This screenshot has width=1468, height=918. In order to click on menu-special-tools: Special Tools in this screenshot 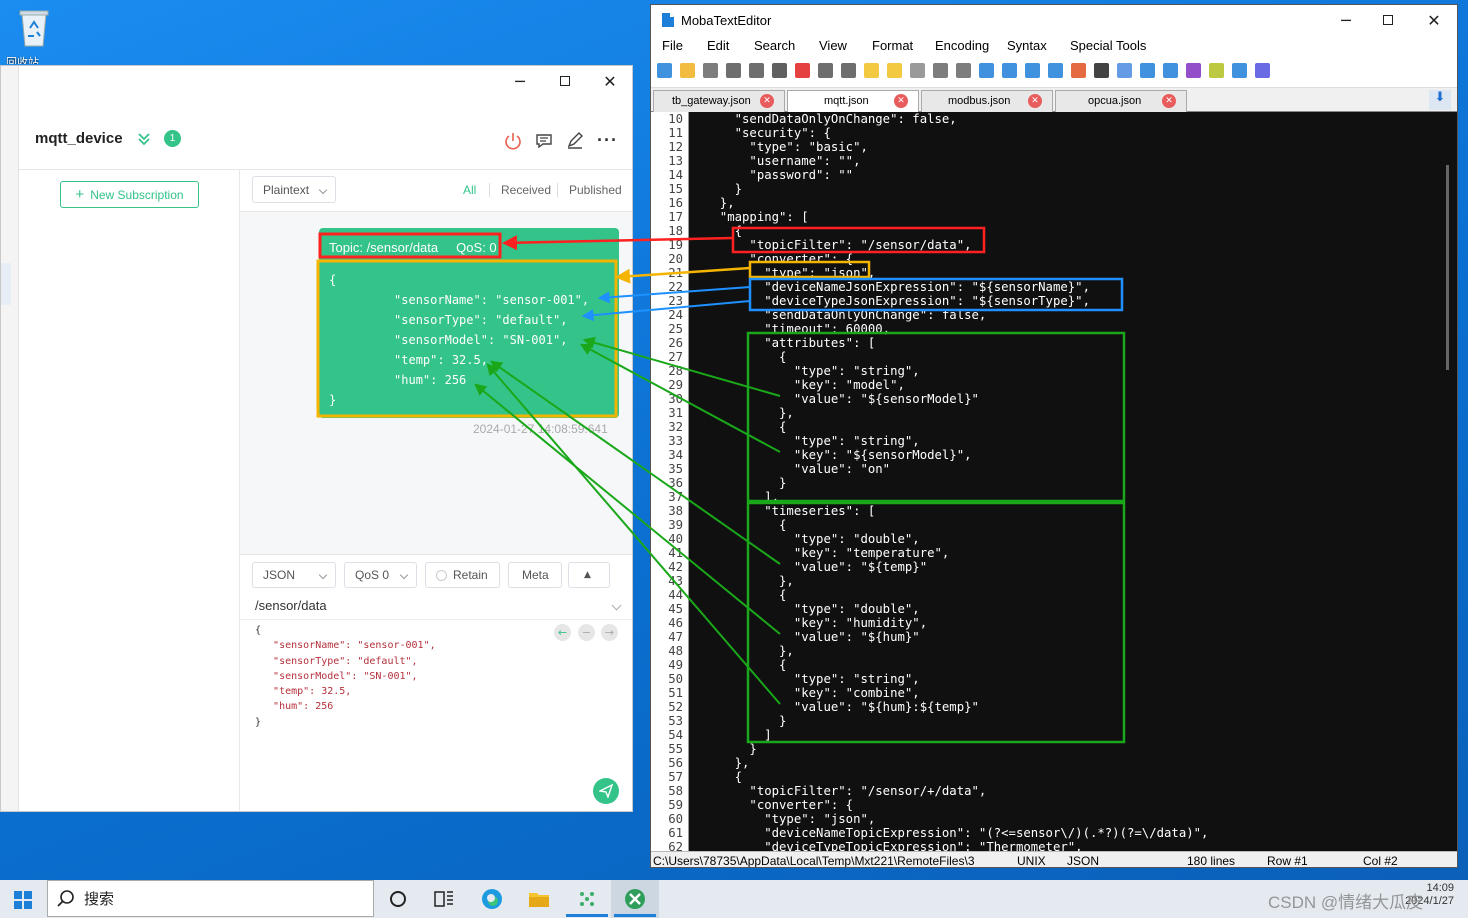, I will do `click(1108, 45)`.